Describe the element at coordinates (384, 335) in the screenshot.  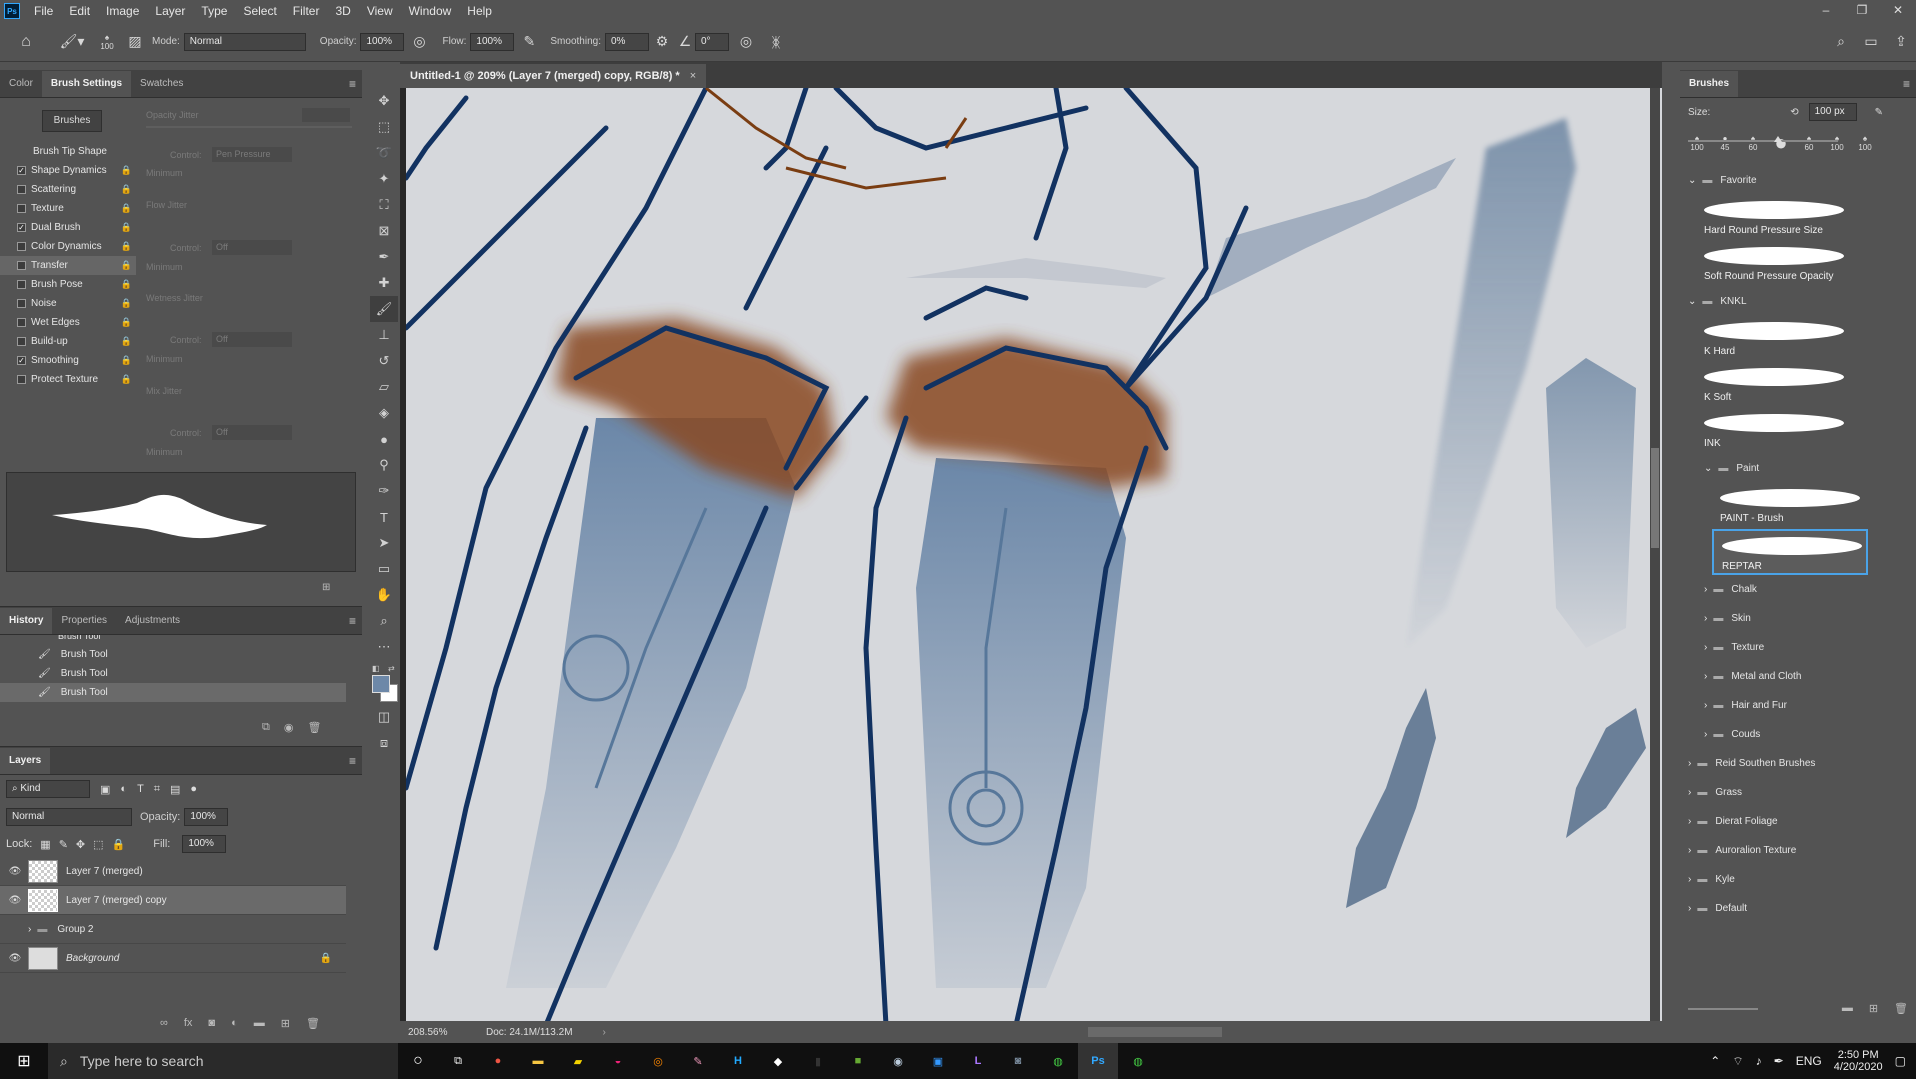
I see `clone-stamp-tool-icon: ⊥` at that location.